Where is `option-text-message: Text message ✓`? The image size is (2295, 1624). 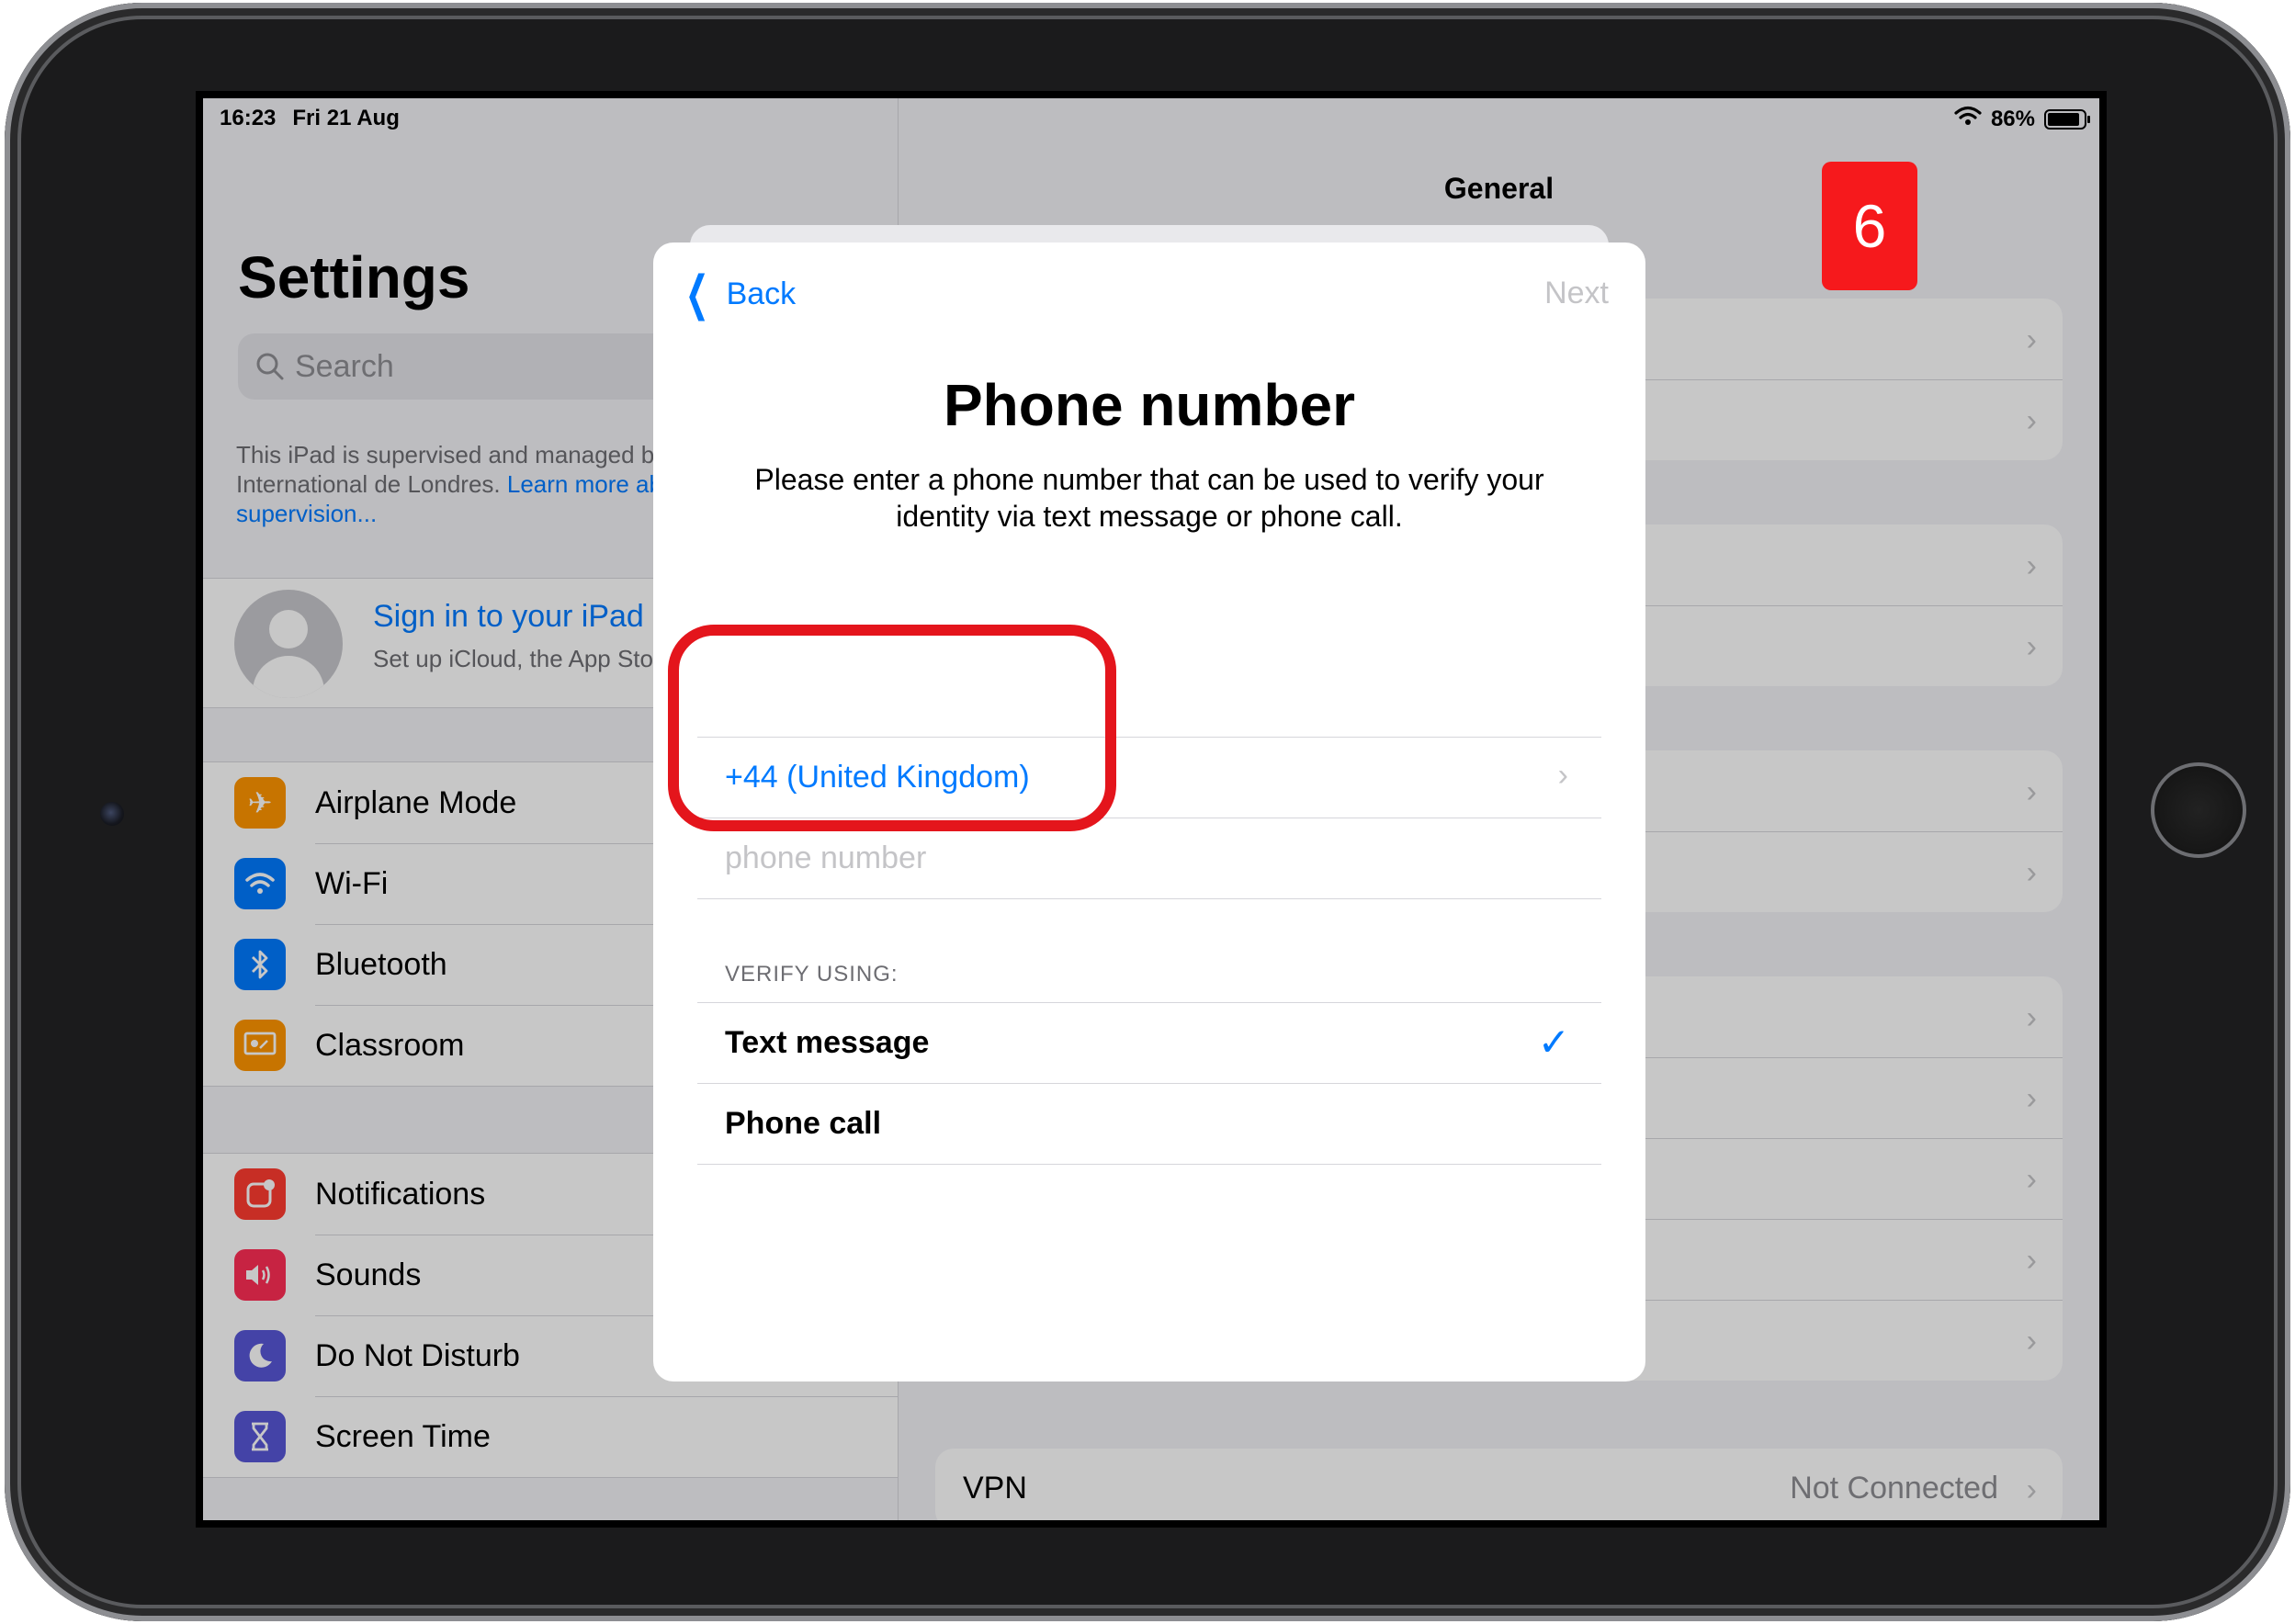
option-text-message: Text message ✓ is located at coordinates (1149, 1042).